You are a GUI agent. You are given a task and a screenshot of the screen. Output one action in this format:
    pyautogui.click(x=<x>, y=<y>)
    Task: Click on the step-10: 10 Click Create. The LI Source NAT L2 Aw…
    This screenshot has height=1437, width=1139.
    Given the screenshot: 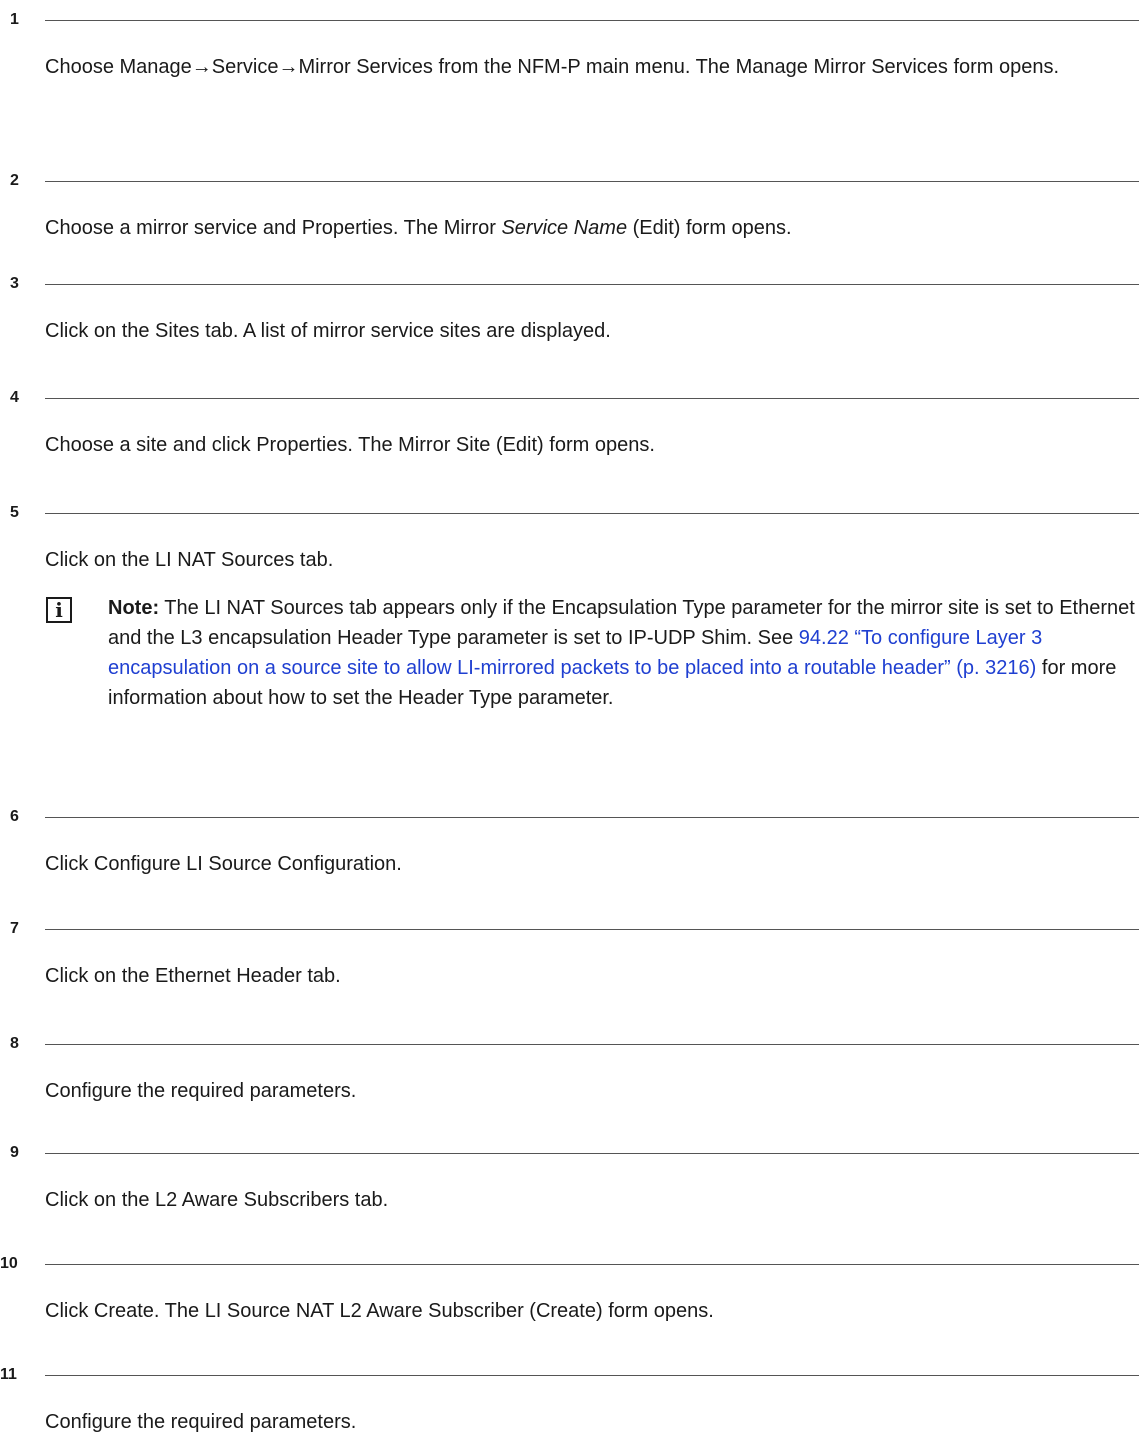 What is the action you would take?
    pyautogui.click(x=569, y=1285)
    